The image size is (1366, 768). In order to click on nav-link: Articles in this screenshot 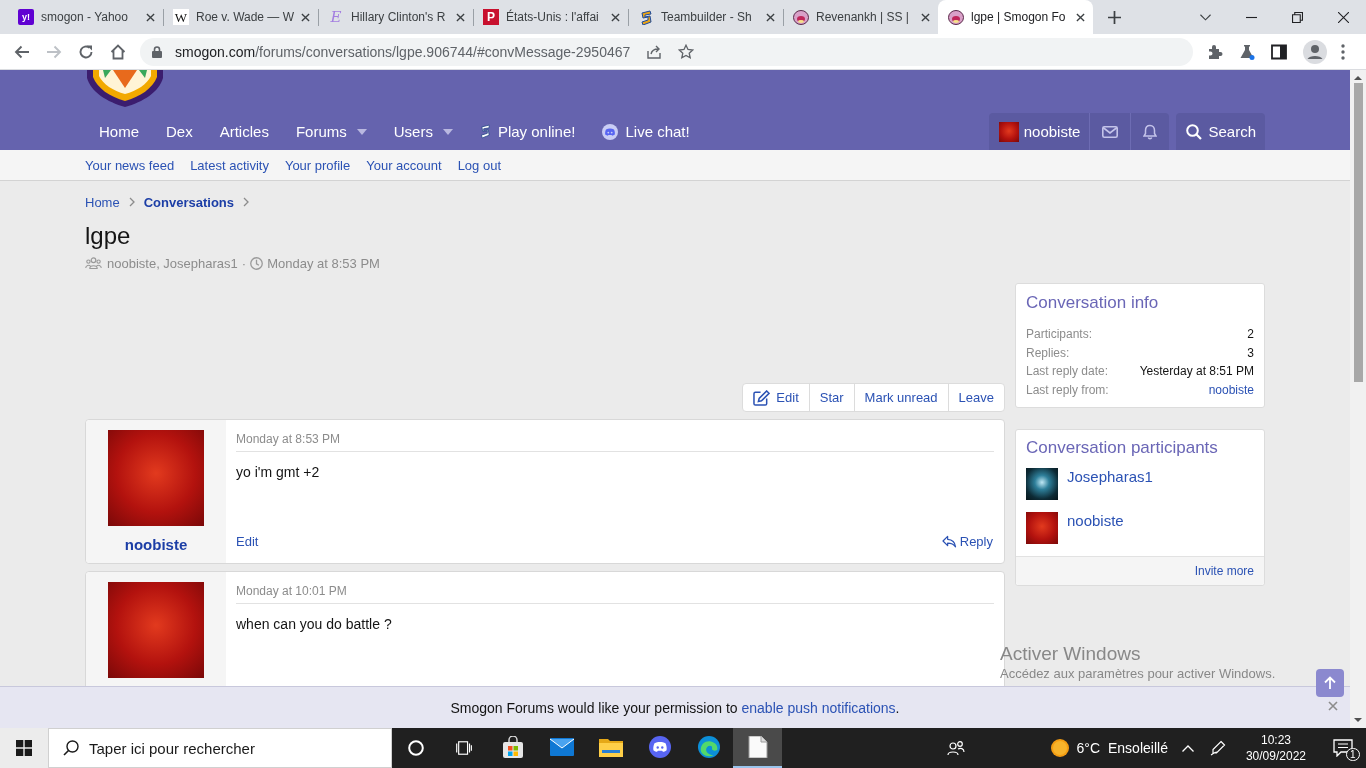, I will do `click(243, 131)`.